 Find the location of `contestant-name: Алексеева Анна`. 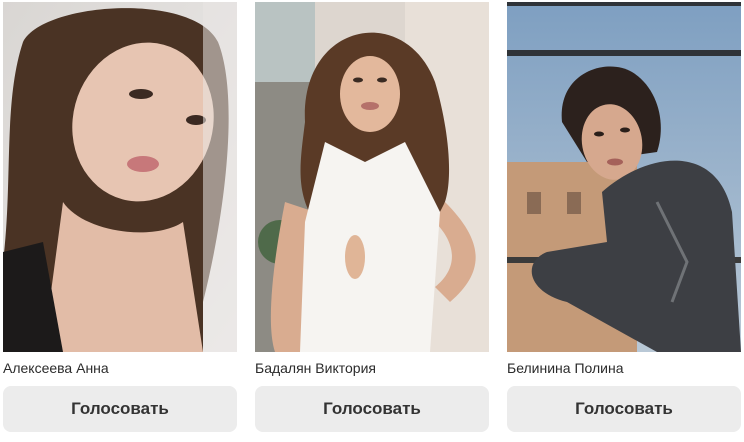

contestant-name: Алексеева Анна is located at coordinates (56, 368).